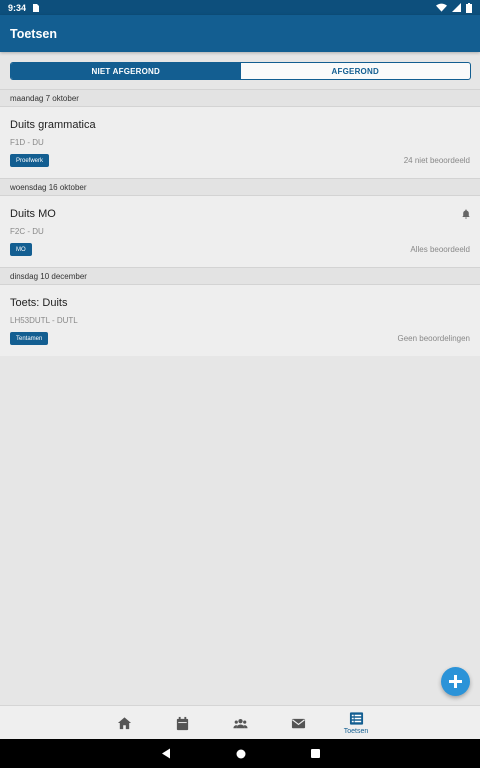  What do you see at coordinates (21, 249) in the screenshot?
I see `test-type-badge: MO` at bounding box center [21, 249].